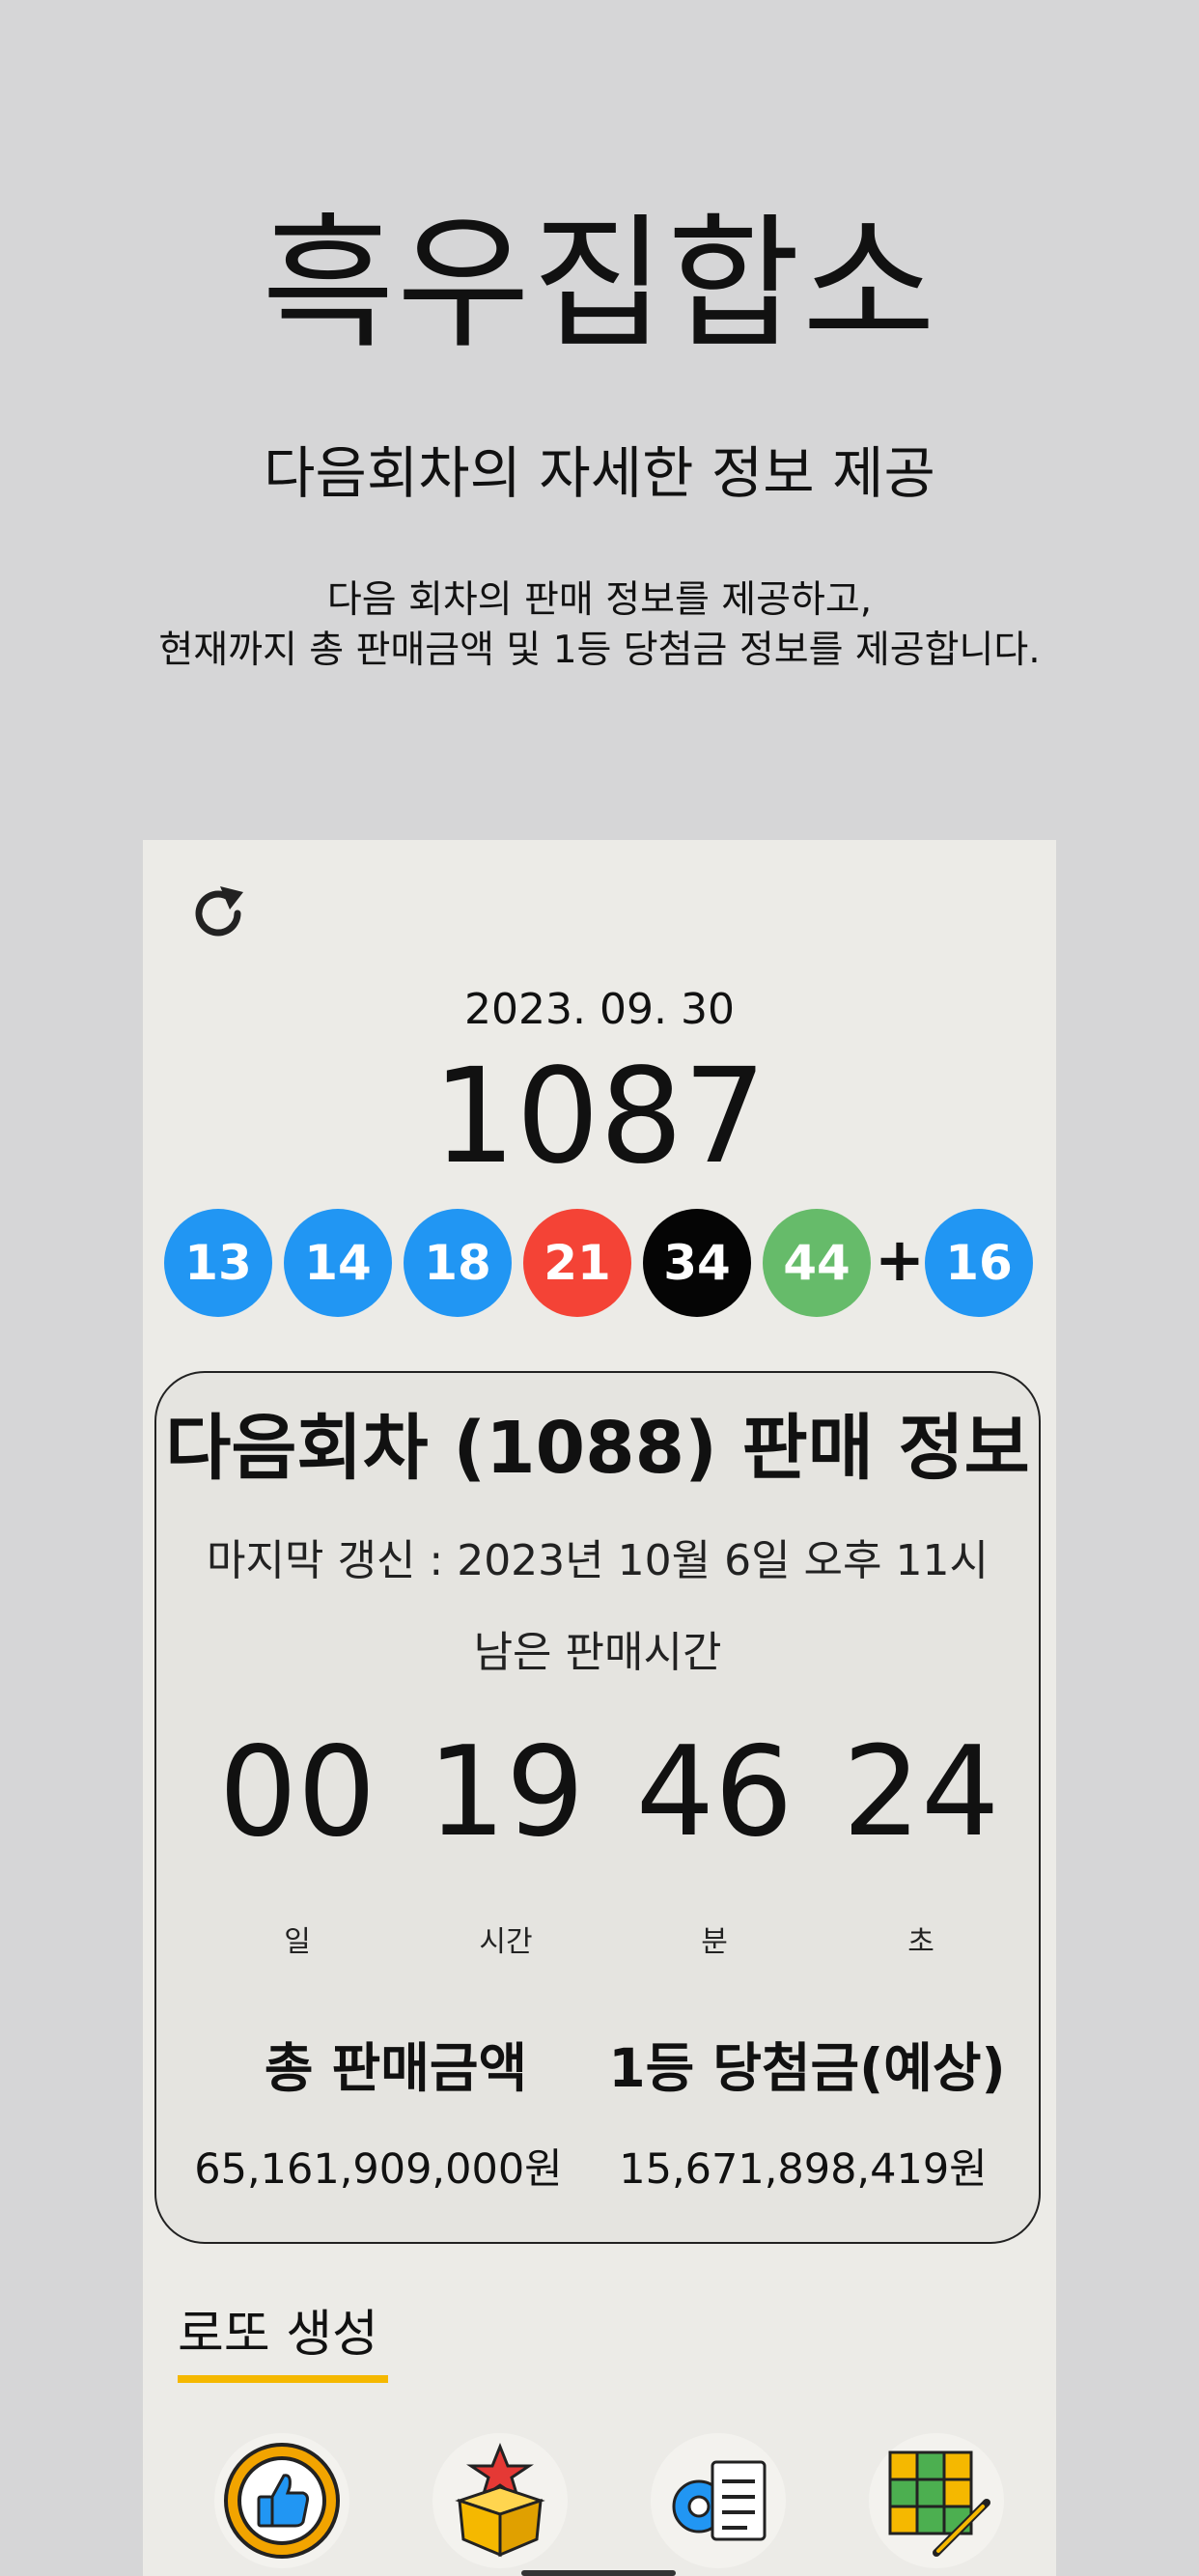  What do you see at coordinates (281, 2501) in the screenshot?
I see `thumbs-up-badge-icon` at bounding box center [281, 2501].